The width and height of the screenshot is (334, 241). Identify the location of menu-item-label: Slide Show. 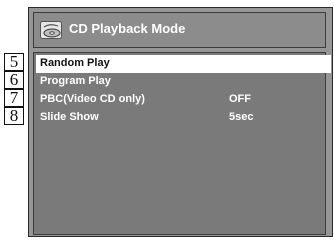
(69, 117).